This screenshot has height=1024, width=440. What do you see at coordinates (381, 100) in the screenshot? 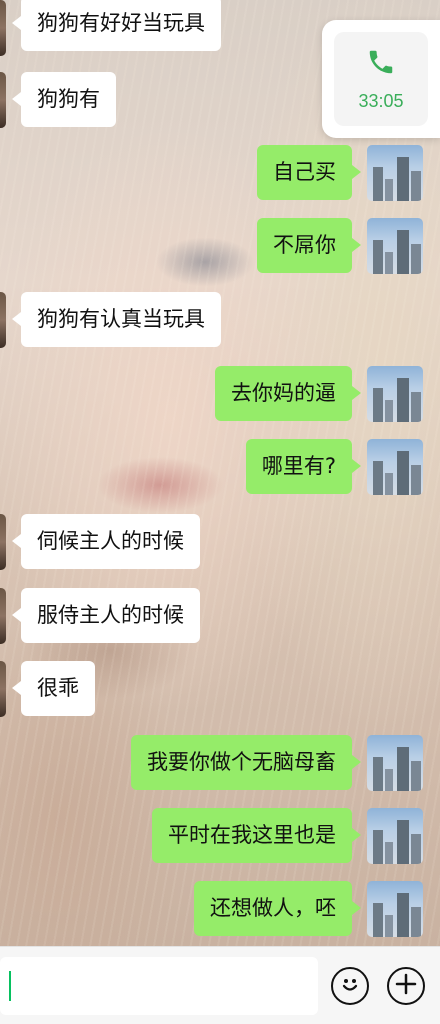
I see `call-duration: 33:05` at bounding box center [381, 100].